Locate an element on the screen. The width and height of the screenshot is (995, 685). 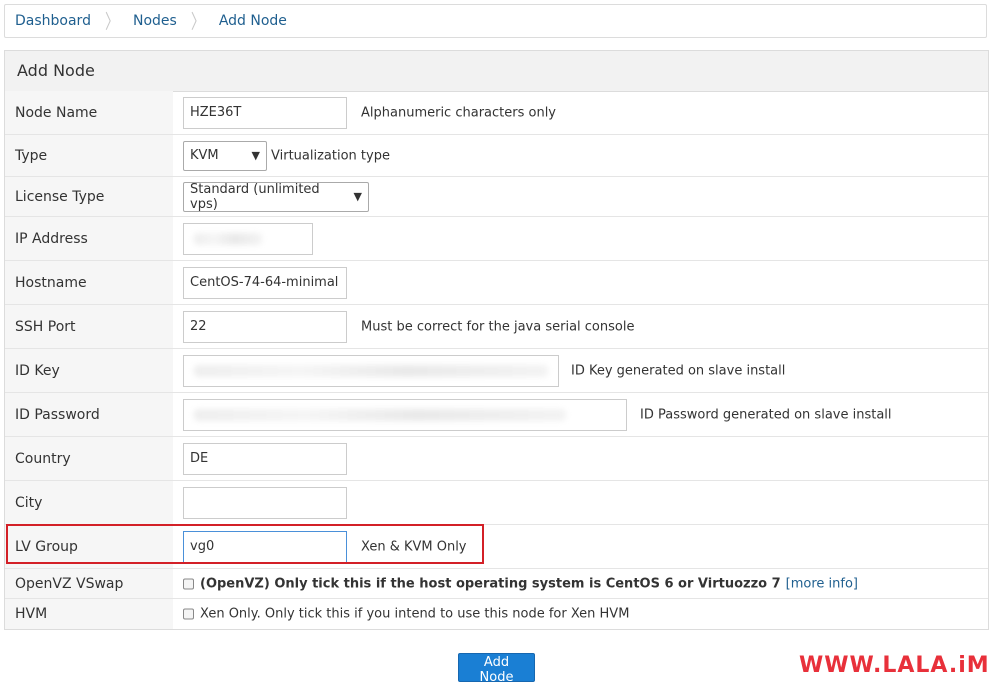
row-type: Type KVM ▼ Virtualization type is located at coordinates (496, 156).